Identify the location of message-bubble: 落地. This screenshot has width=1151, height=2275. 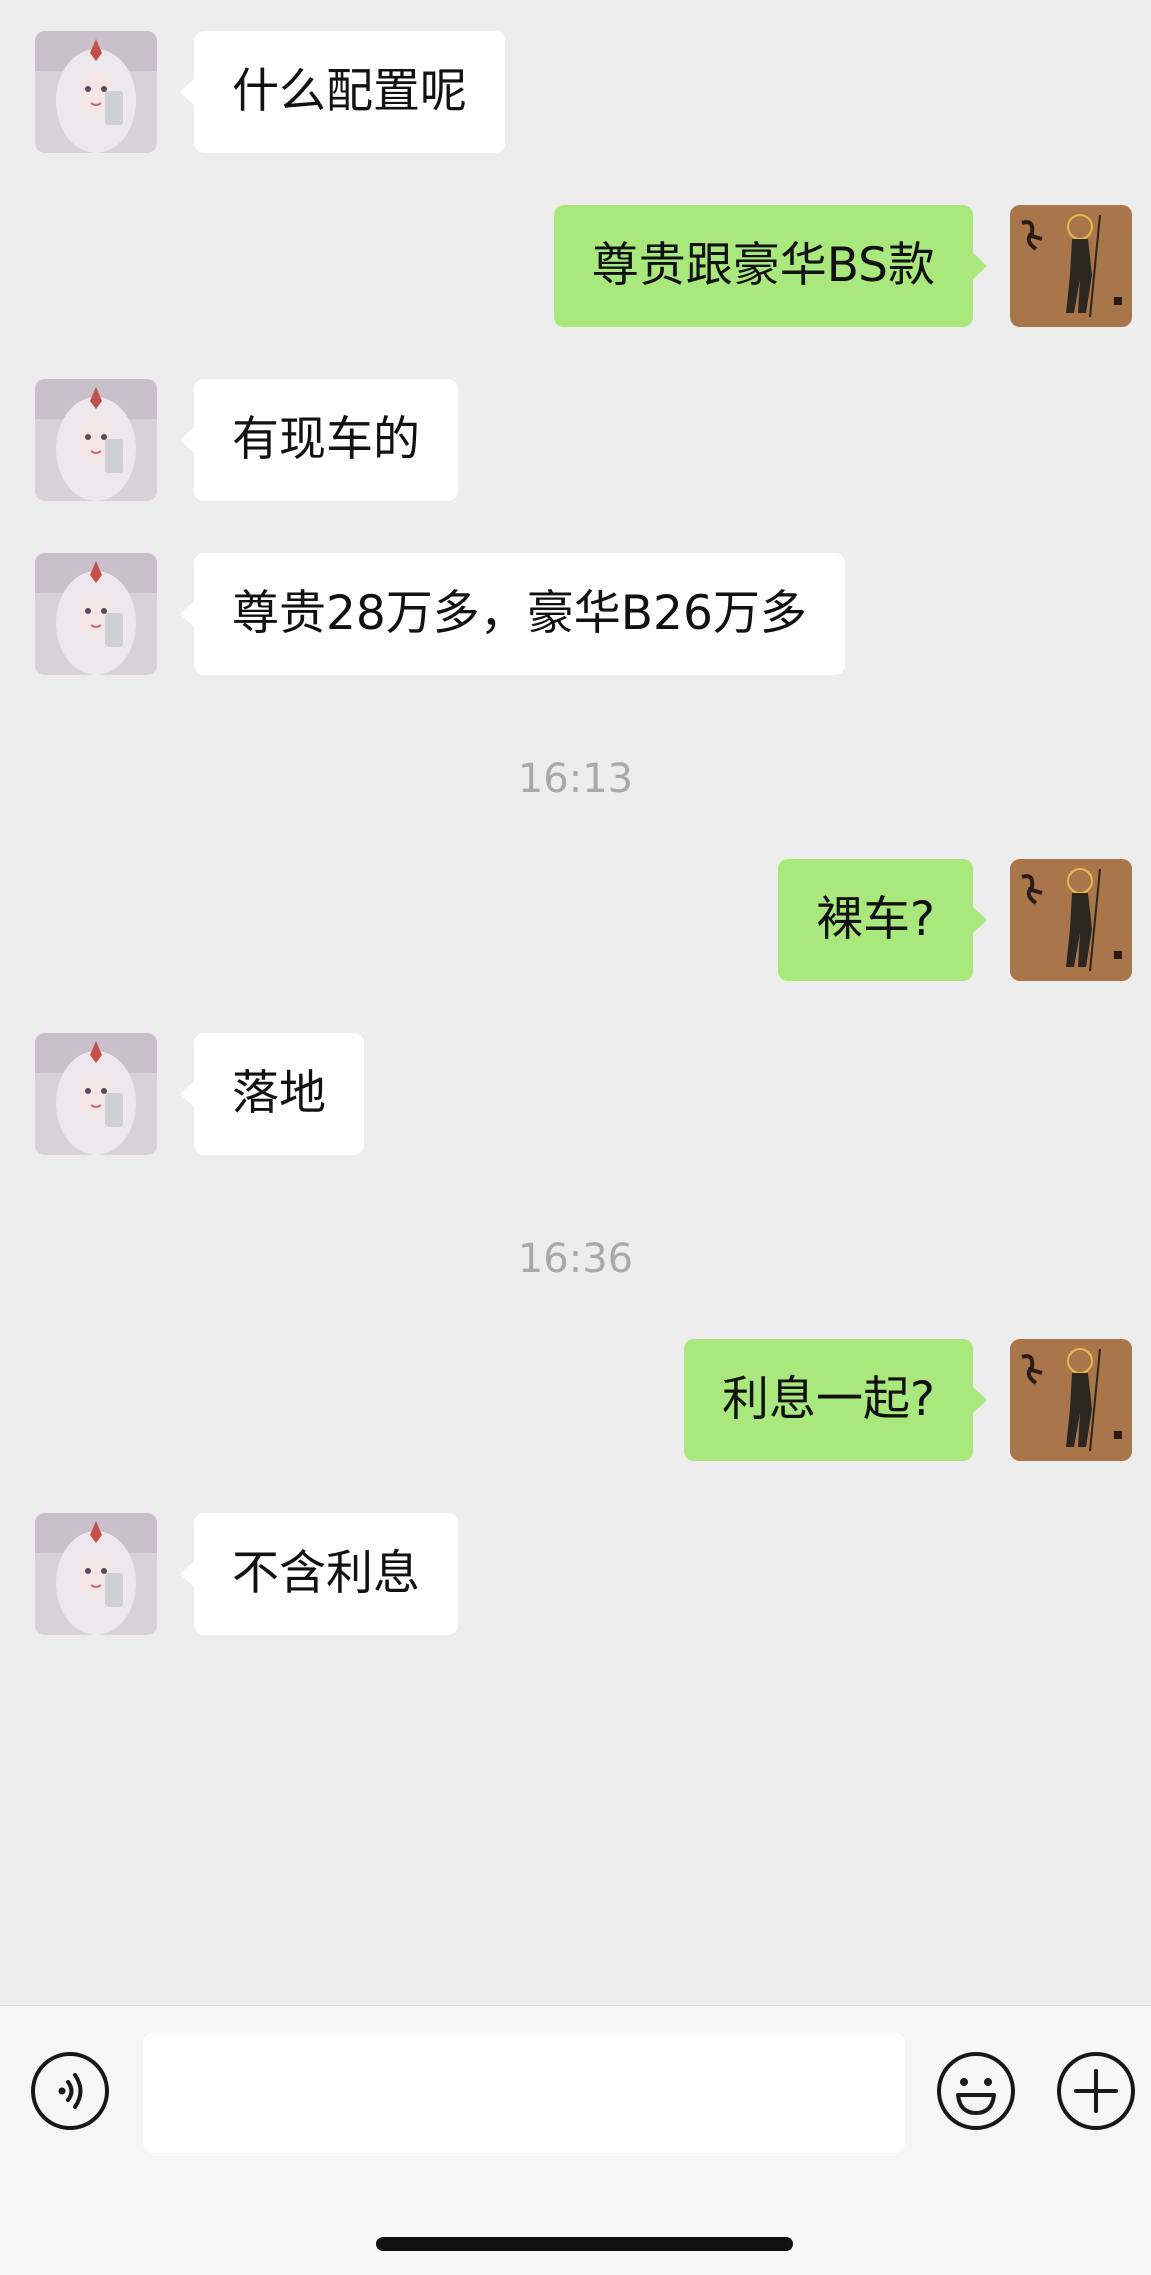
(272, 1094).